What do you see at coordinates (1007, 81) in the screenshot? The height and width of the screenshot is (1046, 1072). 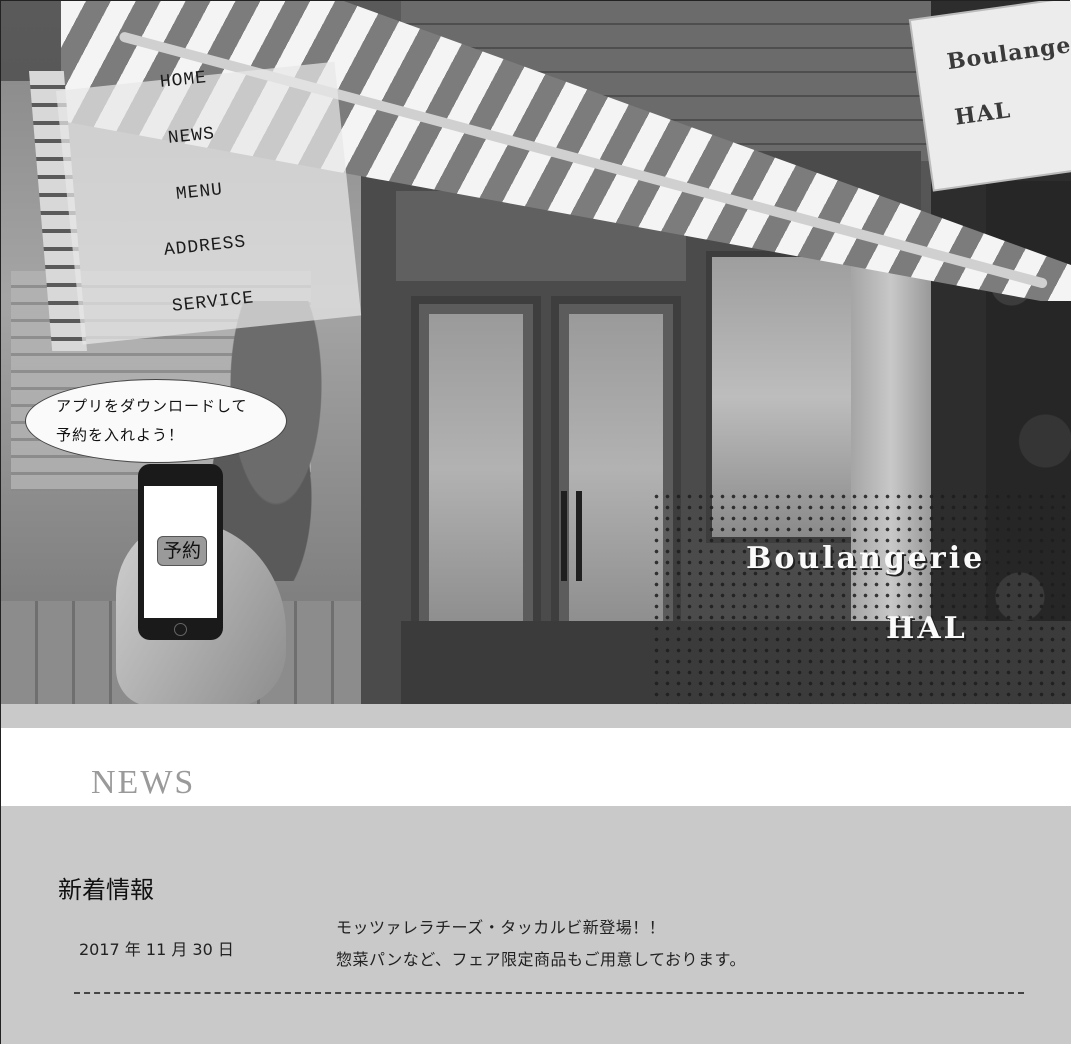 I see `sign-text: Boulange HAL` at bounding box center [1007, 81].